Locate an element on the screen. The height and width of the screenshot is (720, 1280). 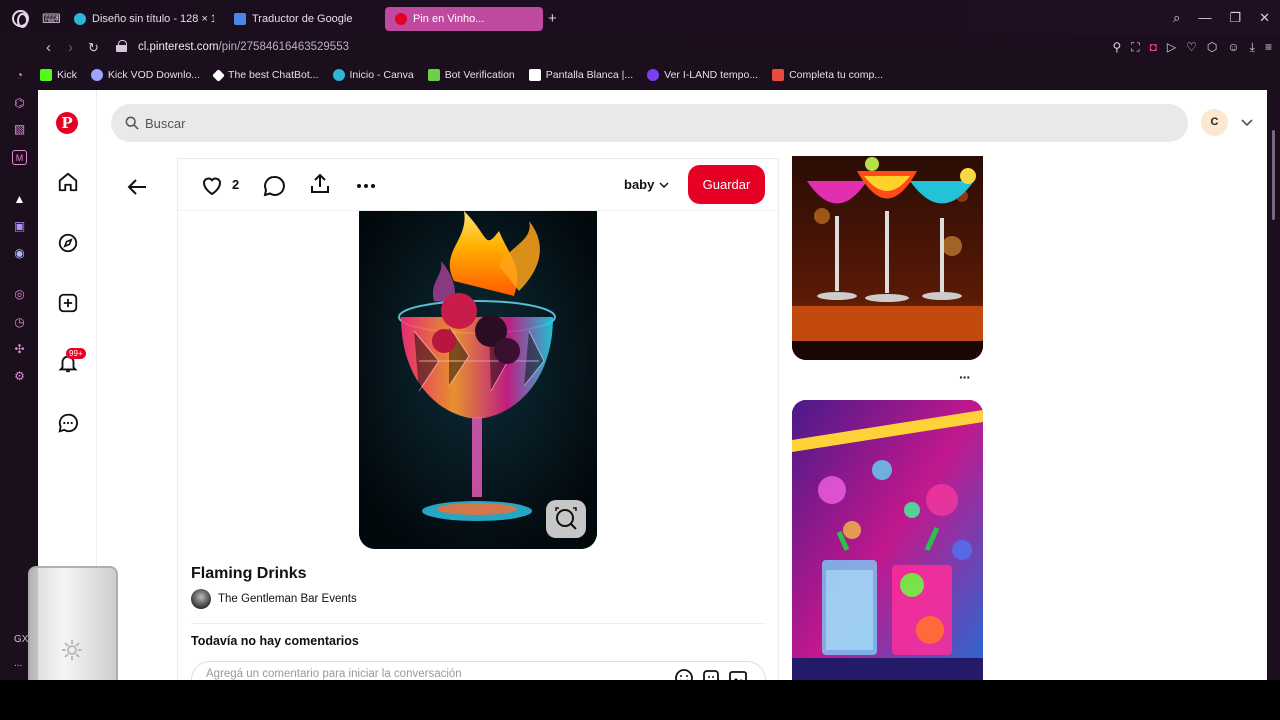
bookmark-kick: Kick is located at coordinates (58, 75).